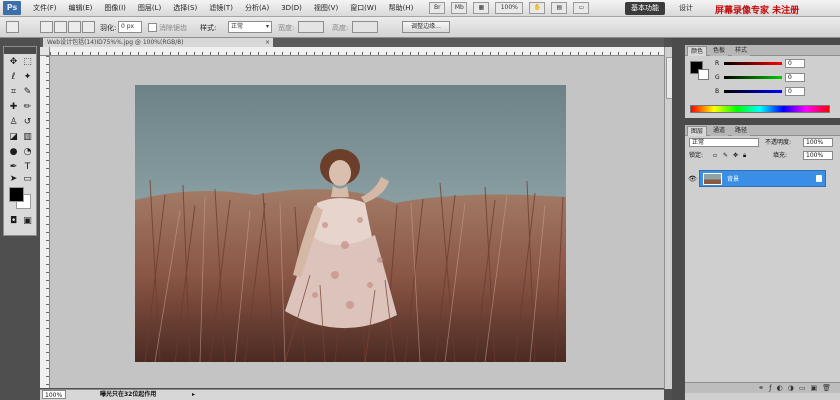 This screenshot has height=400, width=840. I want to click on opacity-input: 100%, so click(818, 142).